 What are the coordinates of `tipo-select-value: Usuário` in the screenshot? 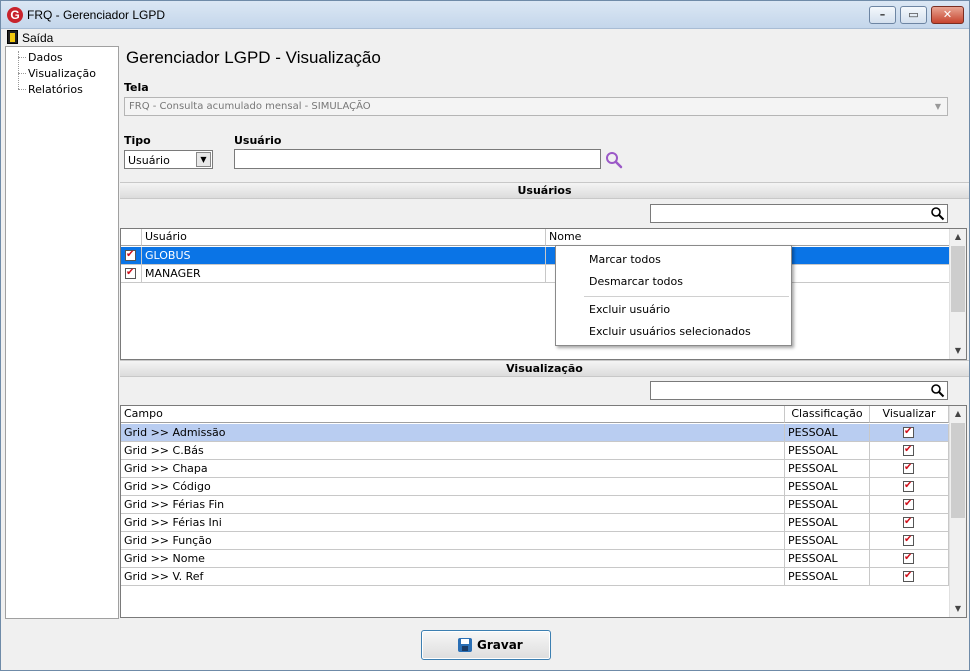 It's located at (149, 160).